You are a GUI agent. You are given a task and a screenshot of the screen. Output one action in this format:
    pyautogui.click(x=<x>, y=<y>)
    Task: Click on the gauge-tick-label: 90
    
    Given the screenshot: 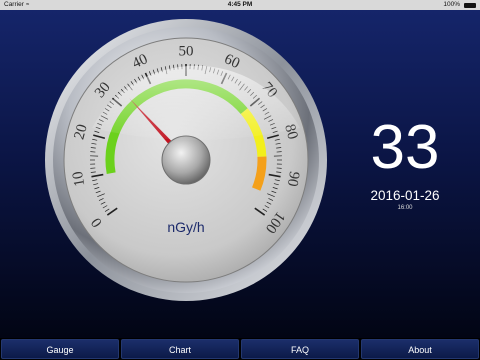 What is the action you would take?
    pyautogui.click(x=293, y=179)
    